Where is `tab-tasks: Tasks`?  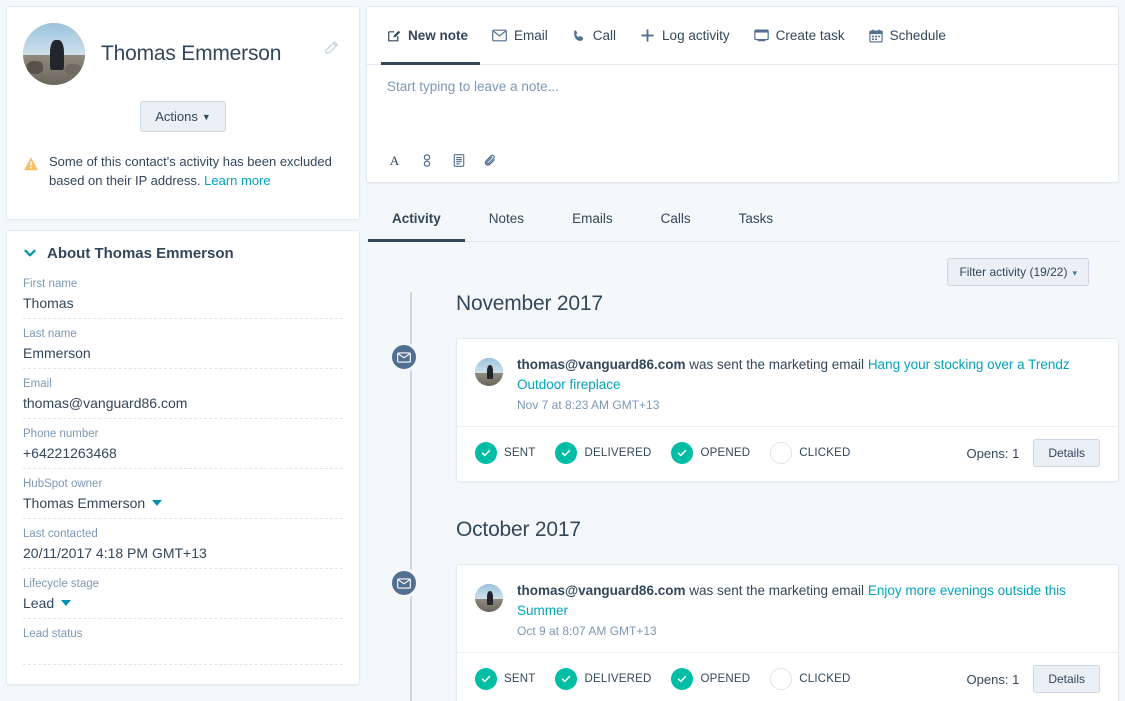 tab-tasks: Tasks is located at coordinates (756, 218).